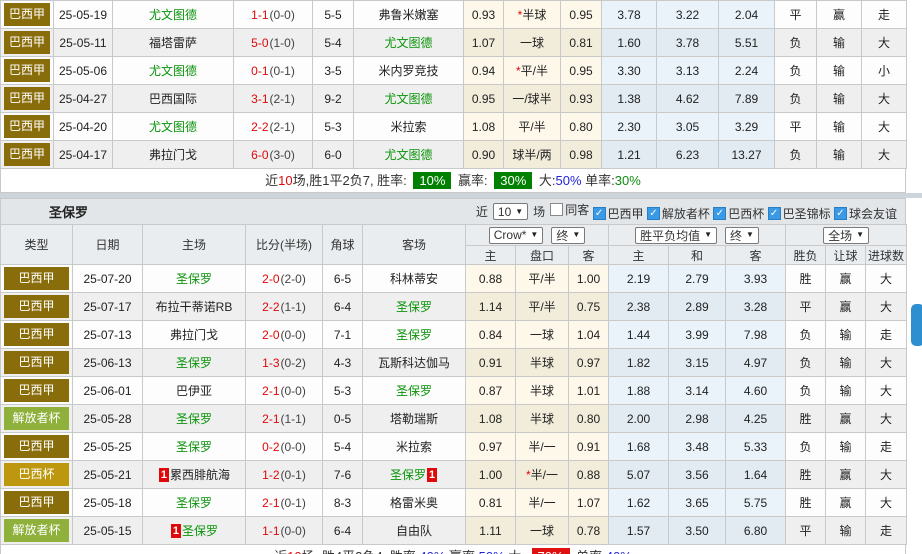 Image resolution: width=922 pixels, height=554 pixels. What do you see at coordinates (598, 180) in the screenshot?
I see `summary-segment: 单率:` at bounding box center [598, 180].